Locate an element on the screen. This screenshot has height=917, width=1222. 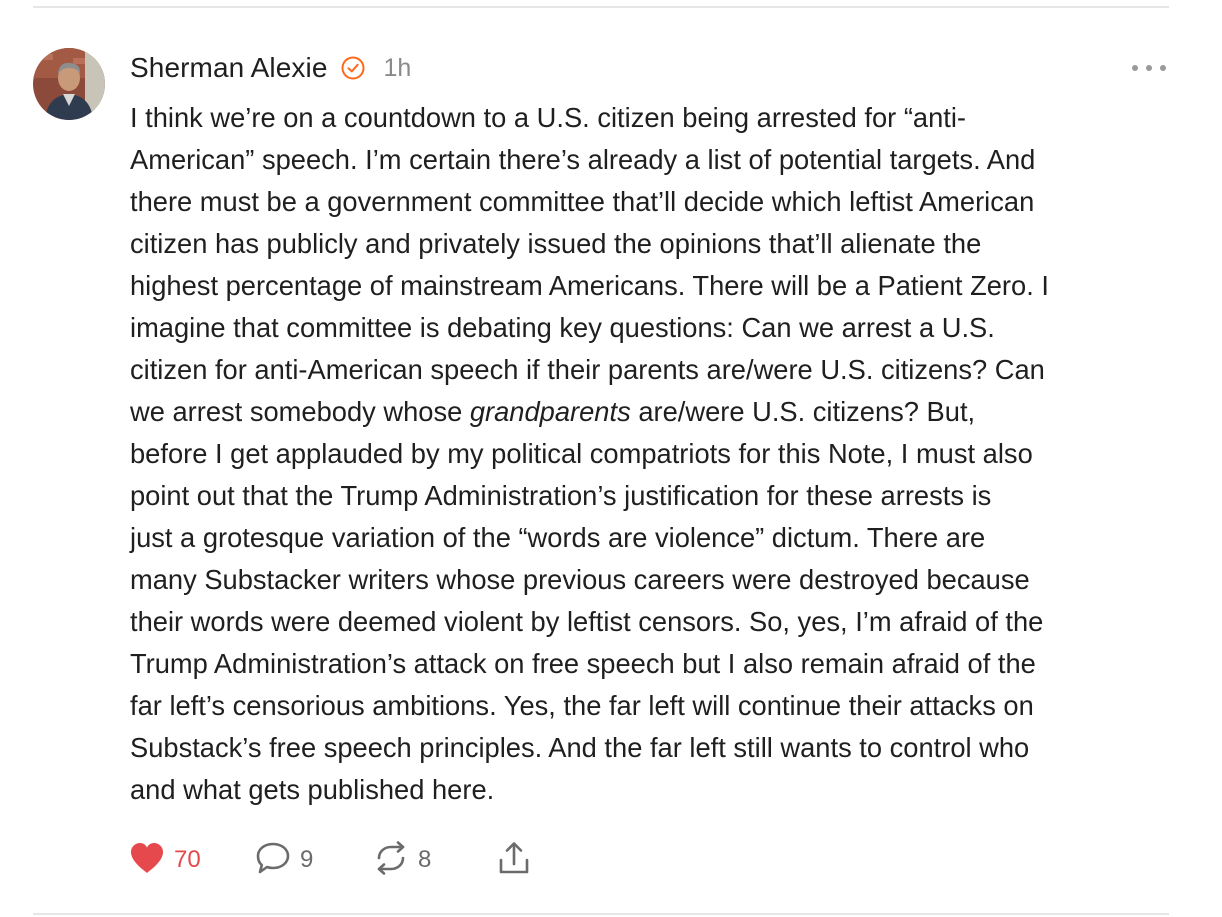
like-count: 70 is located at coordinates (187, 859).